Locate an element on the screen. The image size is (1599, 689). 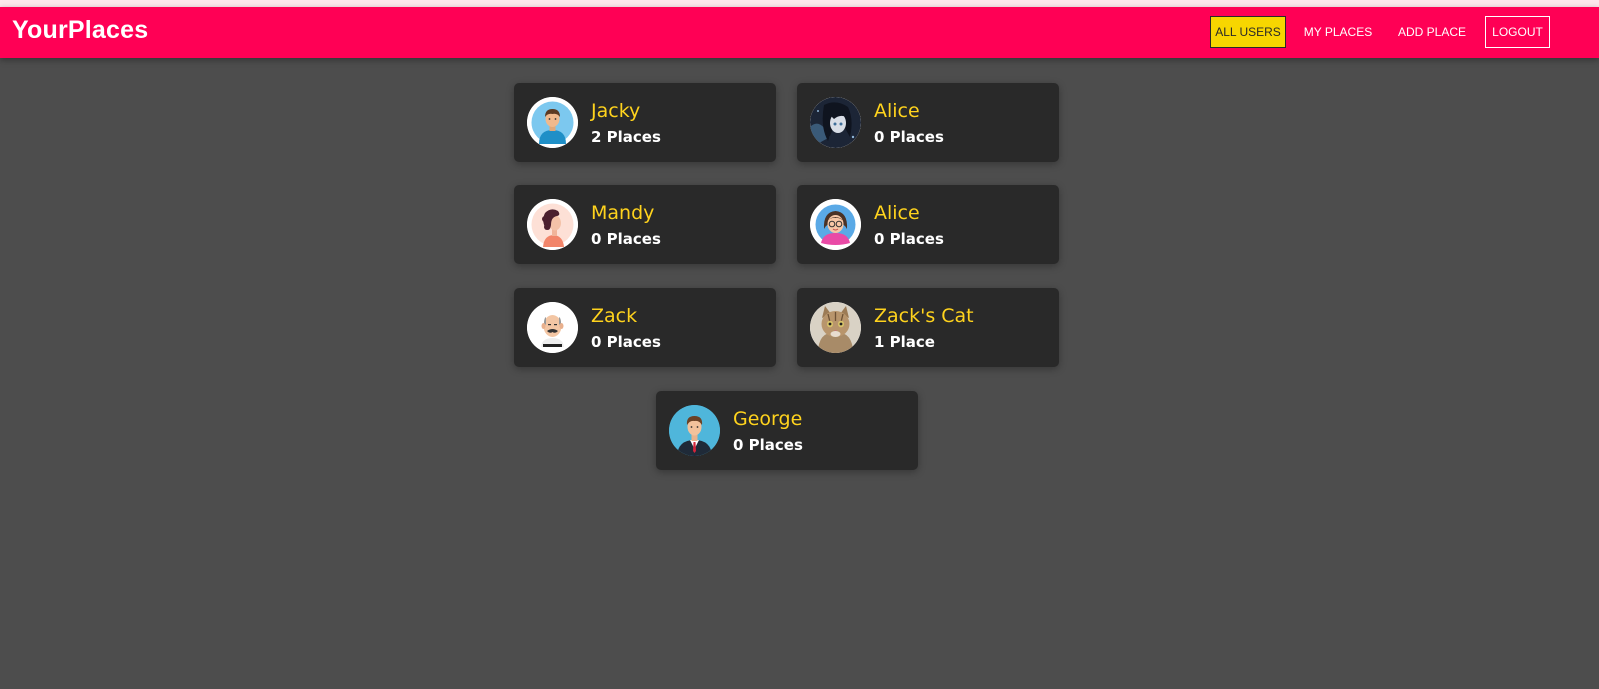
user-name: Zack's Cat is located at coordinates (924, 316).